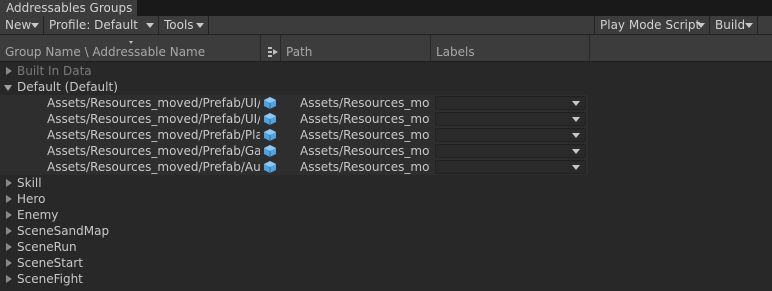  I want to click on build-button: Build, so click(734, 25).